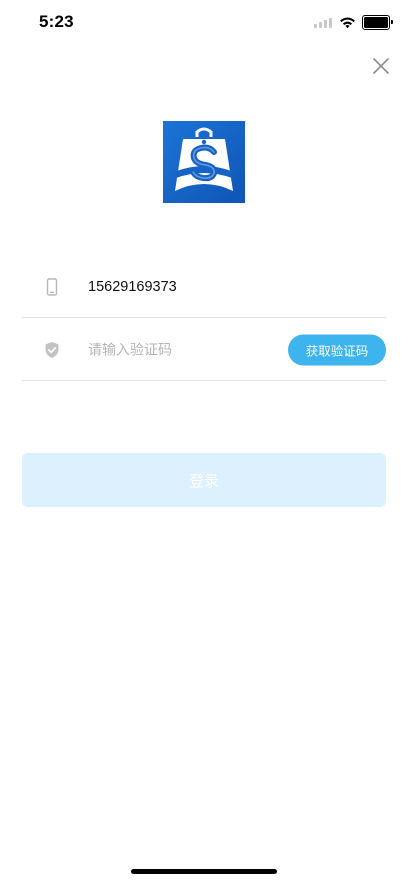 This screenshot has width=408, height=883. Describe the element at coordinates (204, 480) in the screenshot. I see `login-button: 登录` at that location.